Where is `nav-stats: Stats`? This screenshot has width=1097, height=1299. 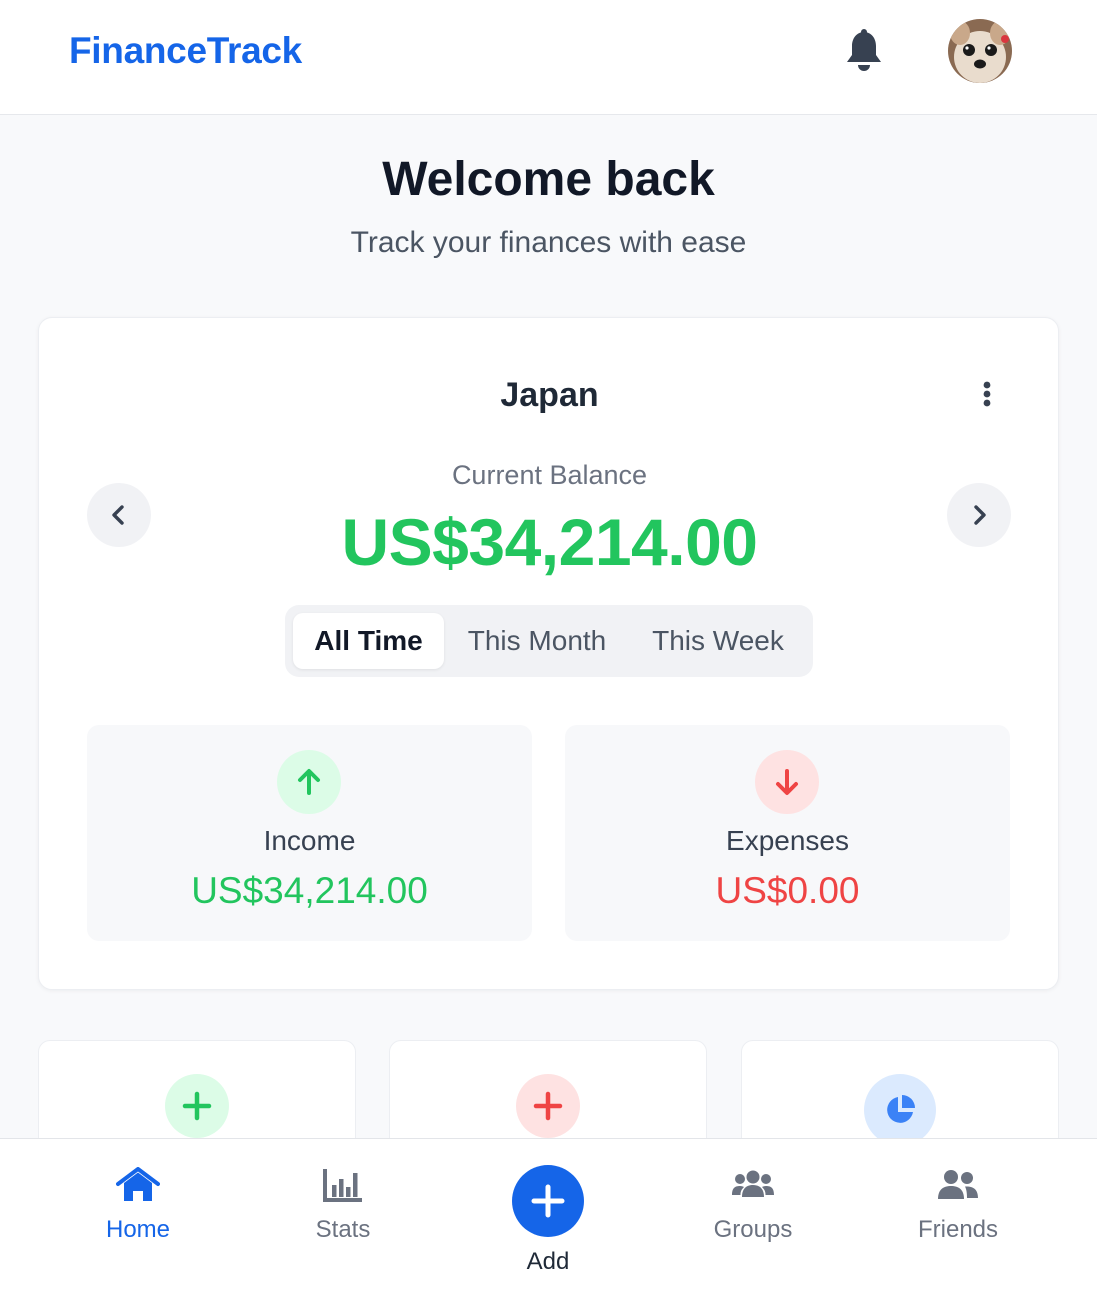
nav-stats: Stats is located at coordinates (343, 1209).